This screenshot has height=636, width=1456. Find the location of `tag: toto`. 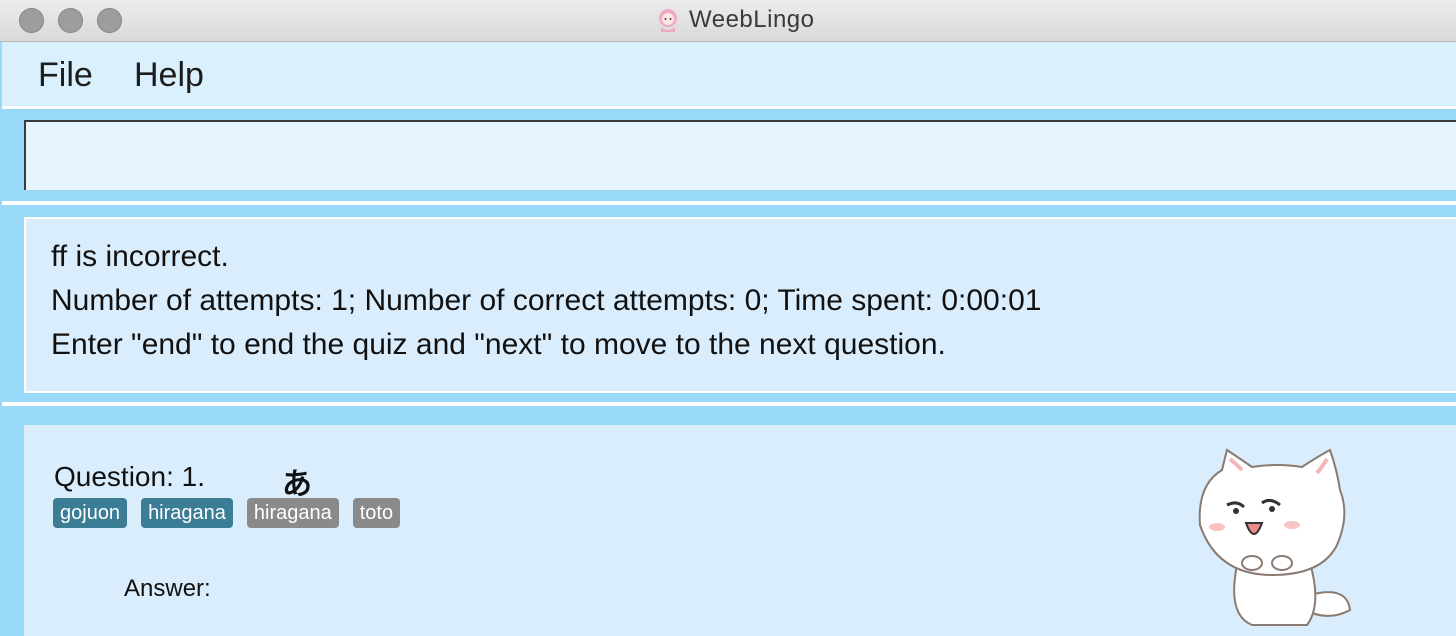

tag: toto is located at coordinates (376, 513).